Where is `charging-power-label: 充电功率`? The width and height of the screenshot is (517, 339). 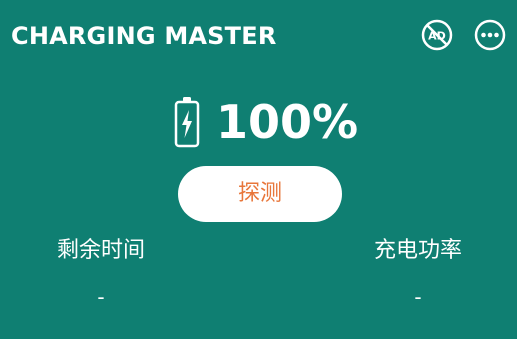
charging-power-label: 充电功率 is located at coordinates (417, 250).